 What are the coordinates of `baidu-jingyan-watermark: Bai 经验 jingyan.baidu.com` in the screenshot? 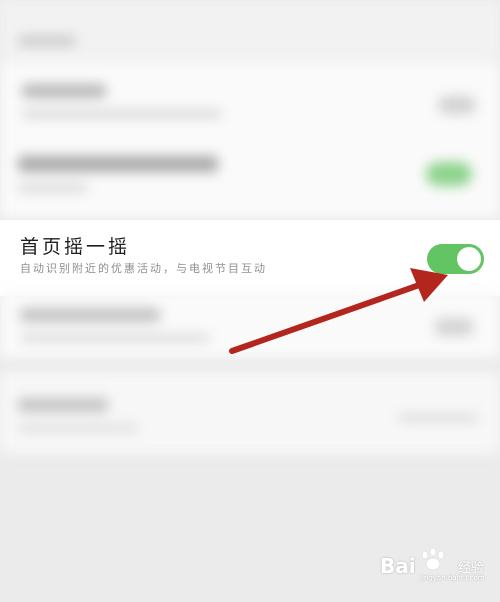 It's located at (436, 565).